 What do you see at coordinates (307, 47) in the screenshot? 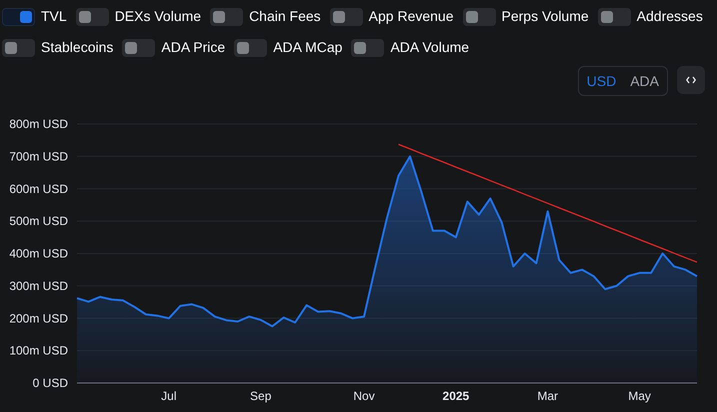
I see `toggle-label: ADA MCap` at bounding box center [307, 47].